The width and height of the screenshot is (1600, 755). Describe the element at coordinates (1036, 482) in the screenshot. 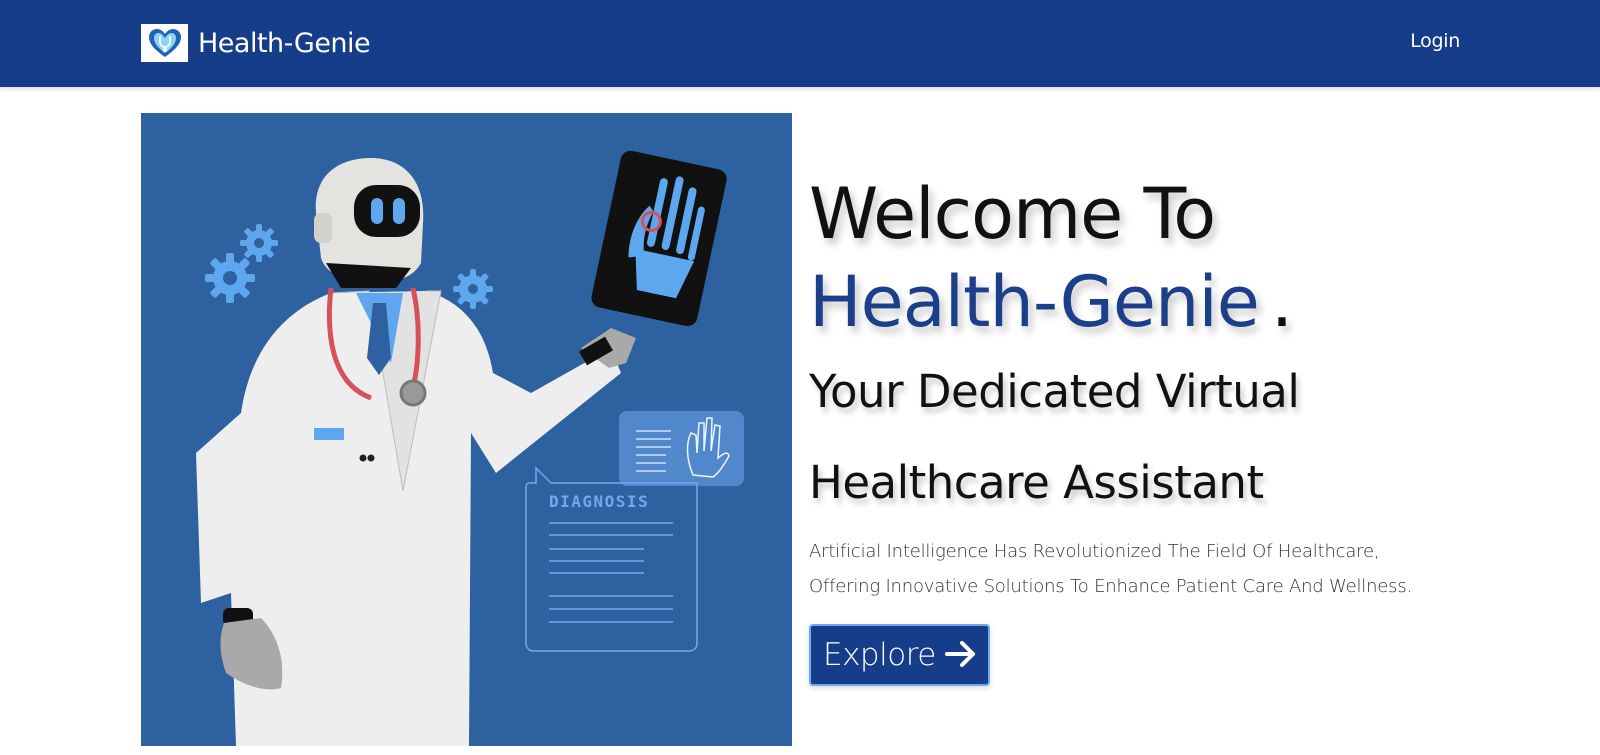

I see `hero-subtitle-line-2: Healthcare Assistant` at that location.